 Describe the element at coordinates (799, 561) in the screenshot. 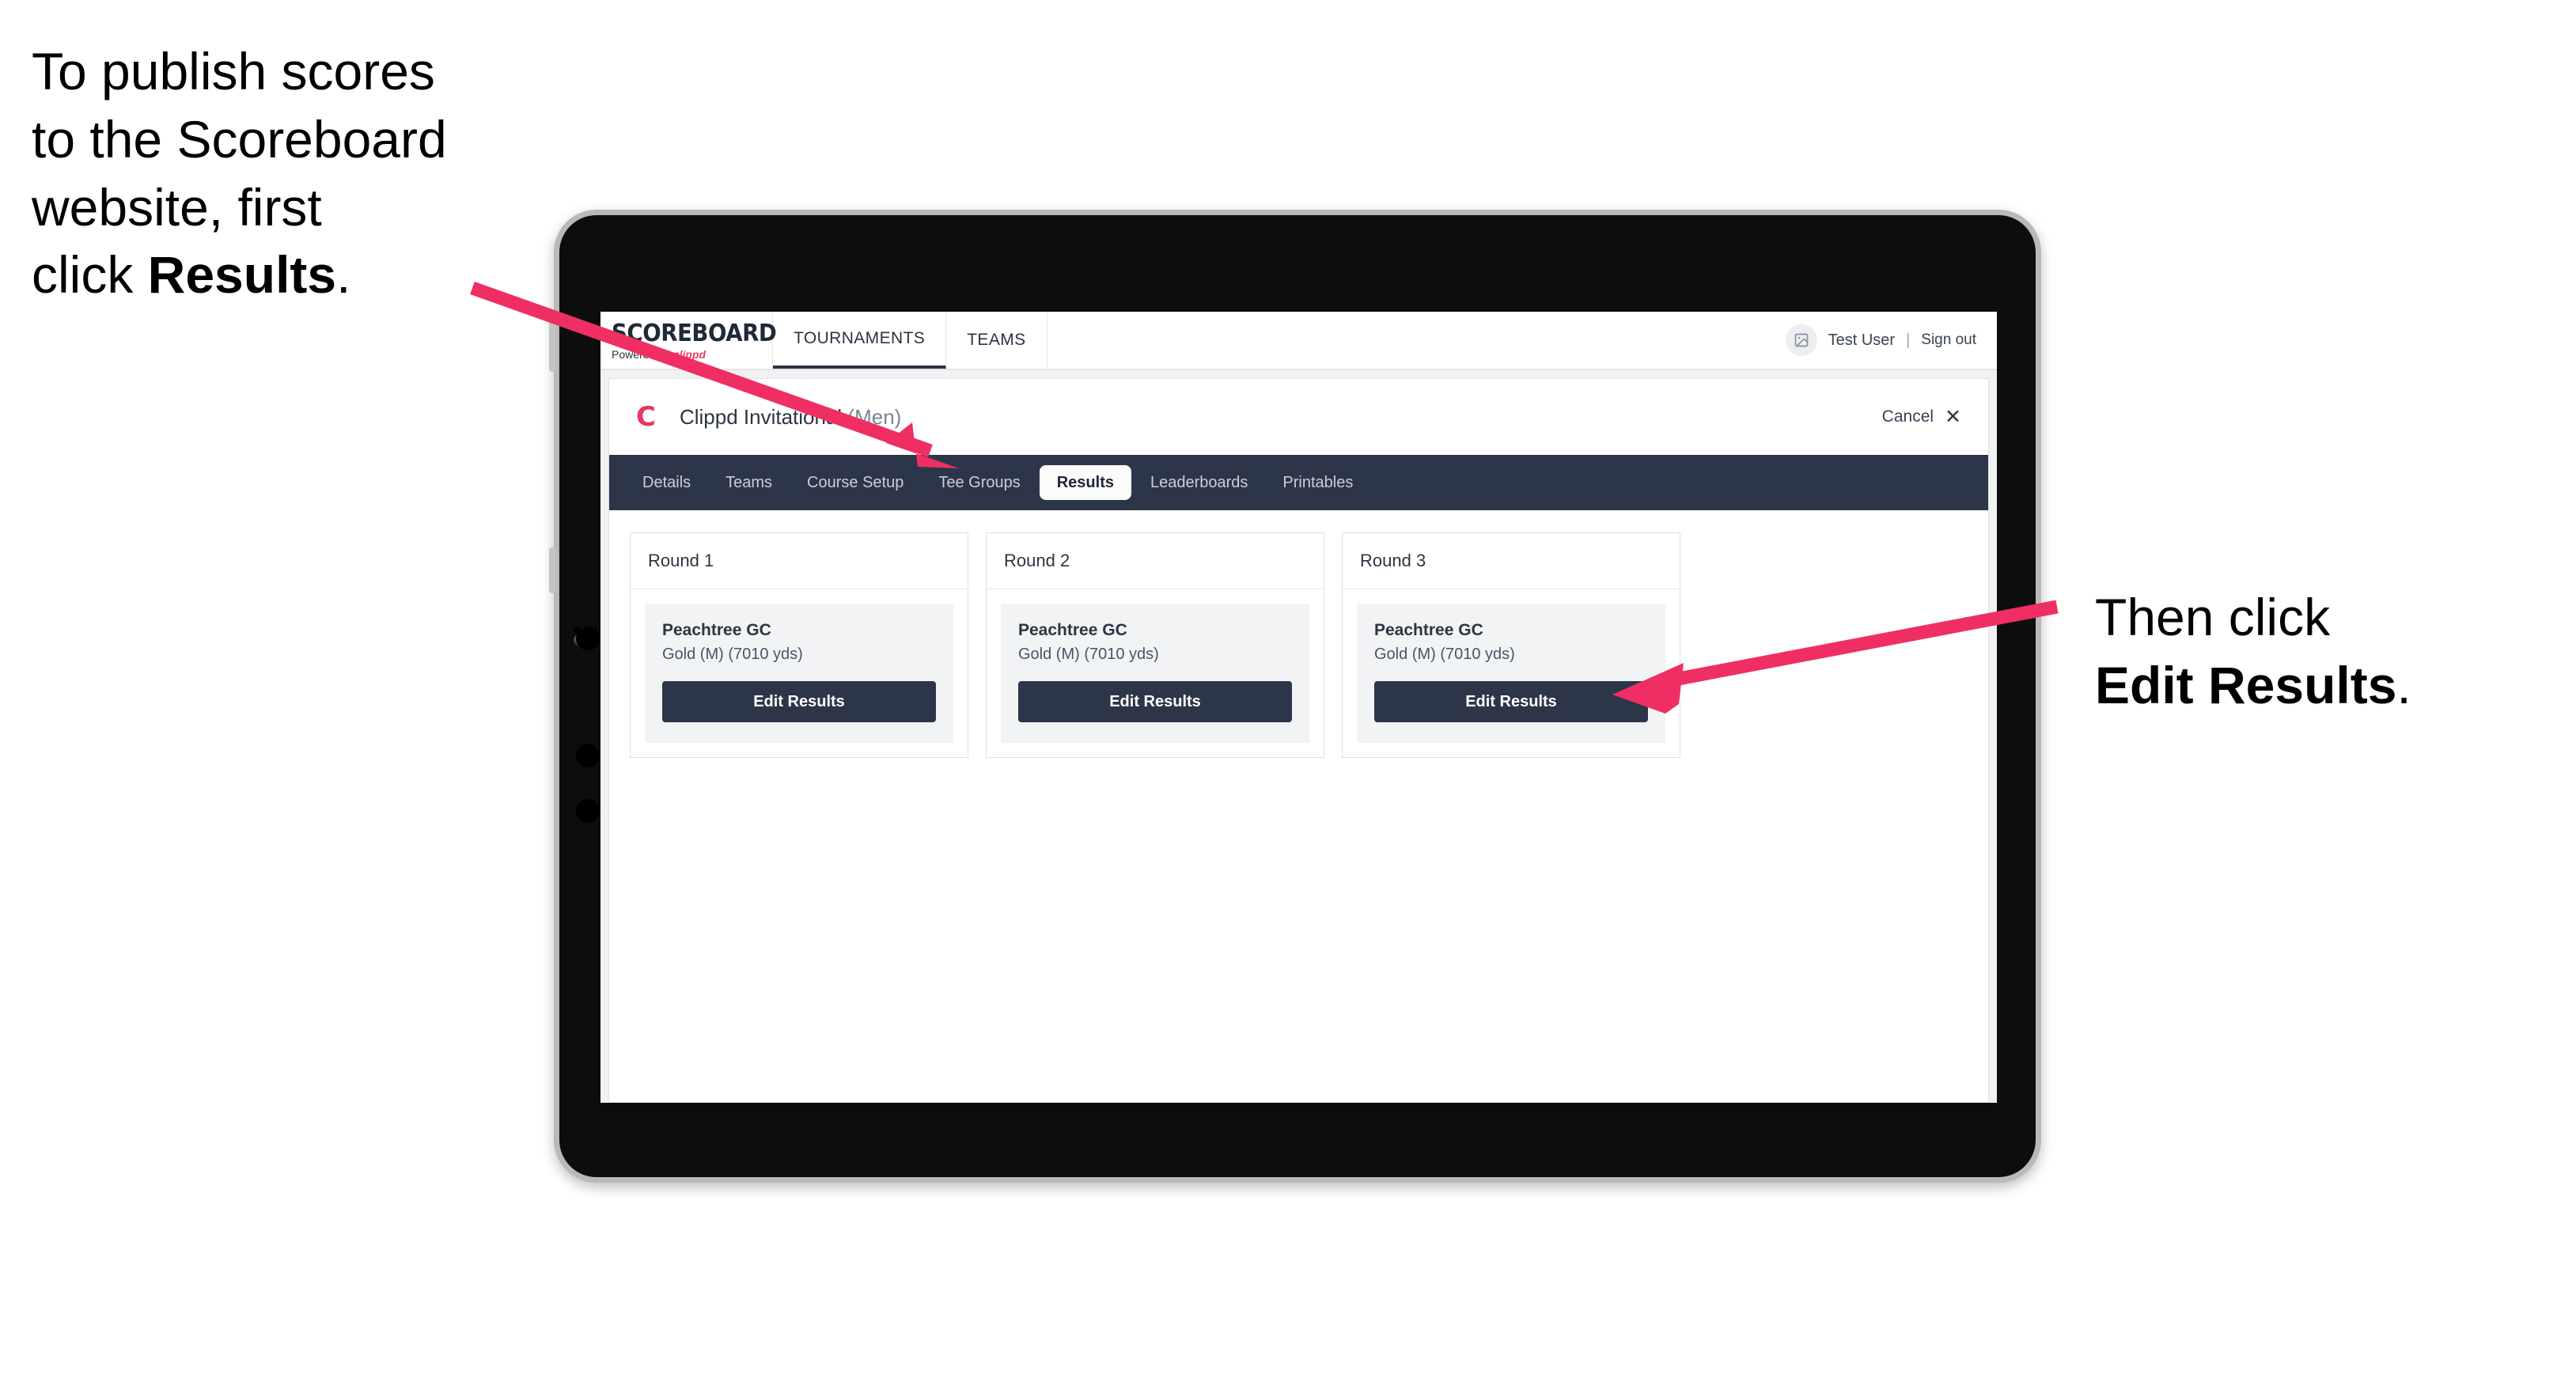

I see `round-heading: Round 1` at that location.